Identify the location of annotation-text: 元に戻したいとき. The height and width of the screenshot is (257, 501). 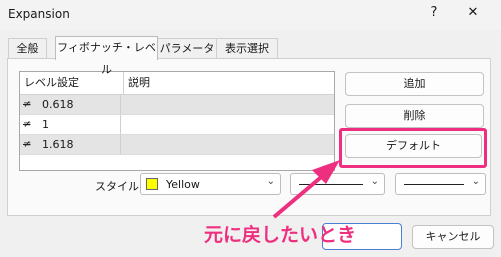
(280, 235).